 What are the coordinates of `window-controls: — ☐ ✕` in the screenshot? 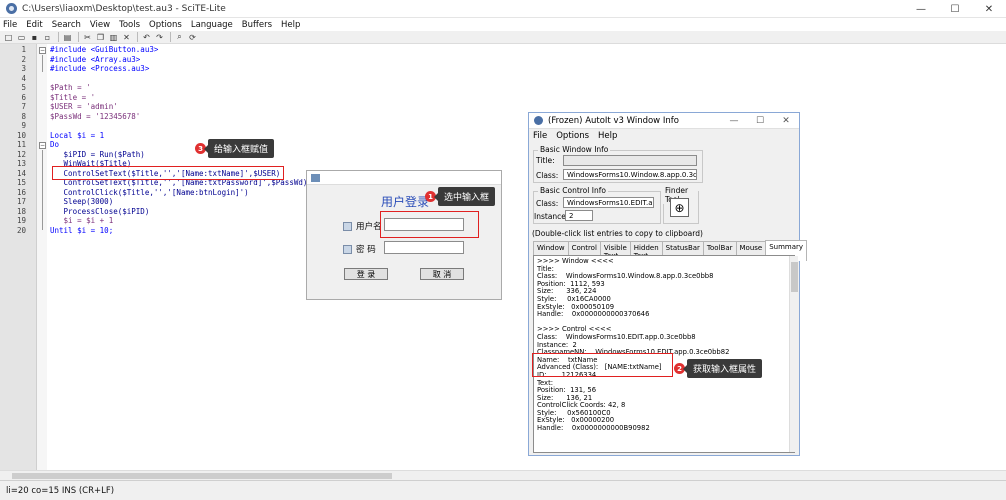 It's located at (955, 9).